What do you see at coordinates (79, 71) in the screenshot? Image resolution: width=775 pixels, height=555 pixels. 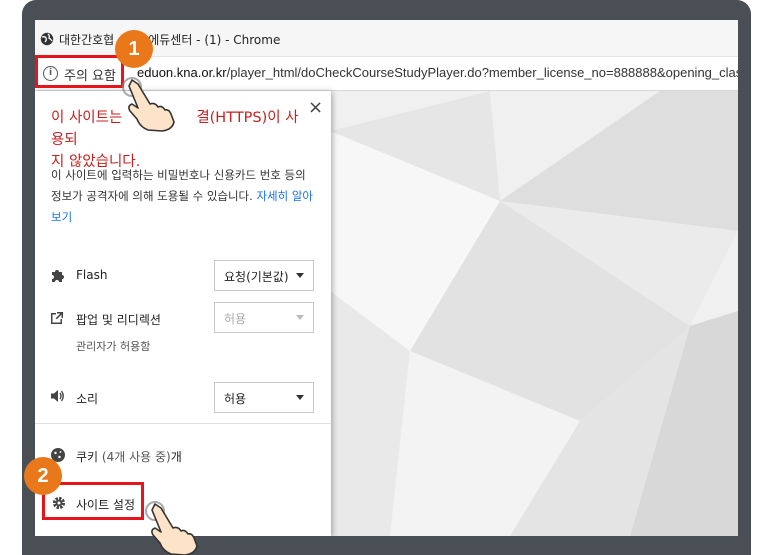 I see `highlight-security-chip` at bounding box center [79, 71].